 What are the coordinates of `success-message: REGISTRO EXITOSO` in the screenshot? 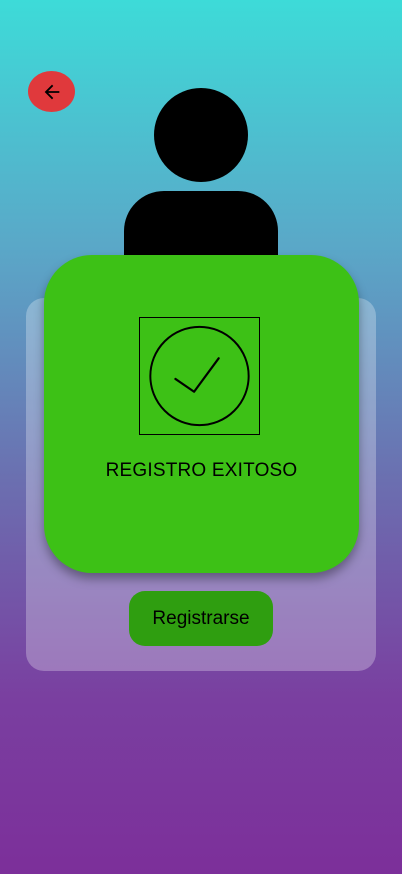 It's located at (201, 470).